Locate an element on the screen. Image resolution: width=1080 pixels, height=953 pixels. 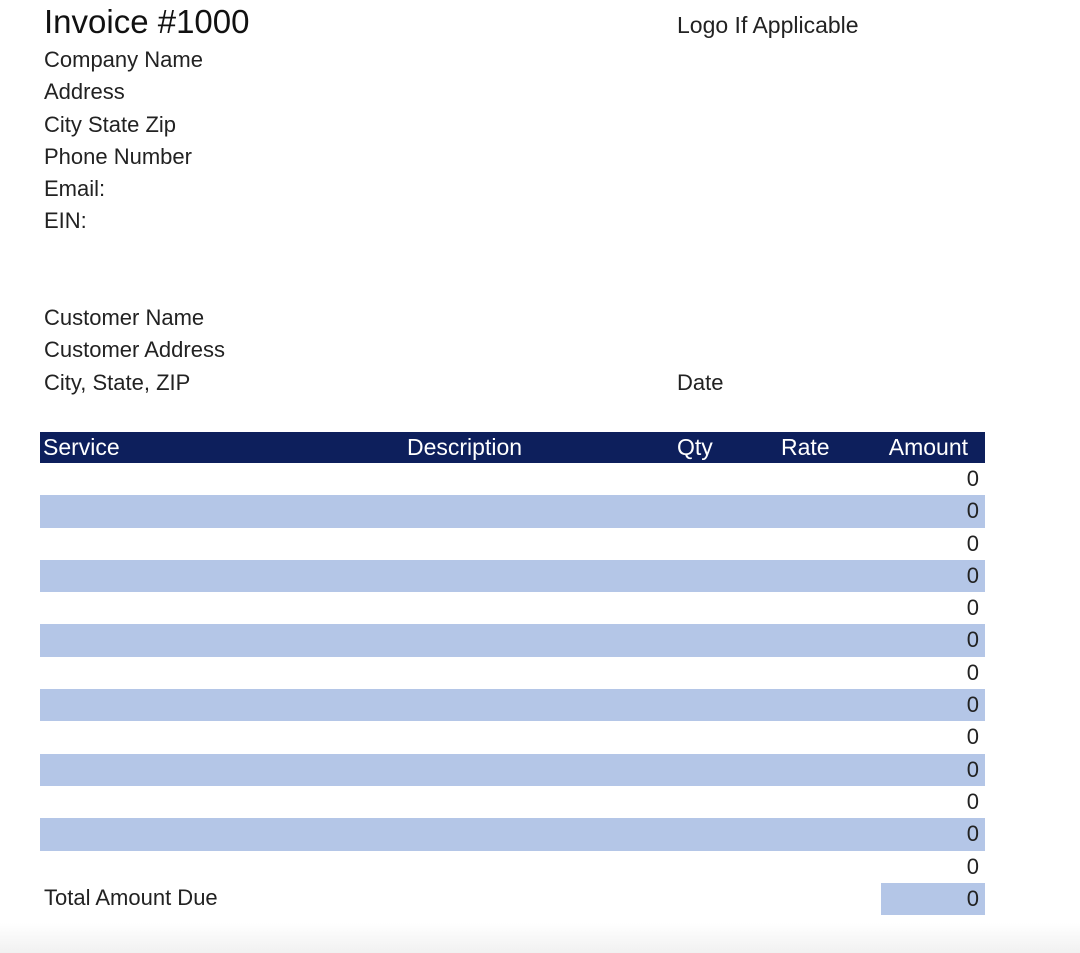
table-header: Service Description Qty Rate Amount is located at coordinates (512, 447).